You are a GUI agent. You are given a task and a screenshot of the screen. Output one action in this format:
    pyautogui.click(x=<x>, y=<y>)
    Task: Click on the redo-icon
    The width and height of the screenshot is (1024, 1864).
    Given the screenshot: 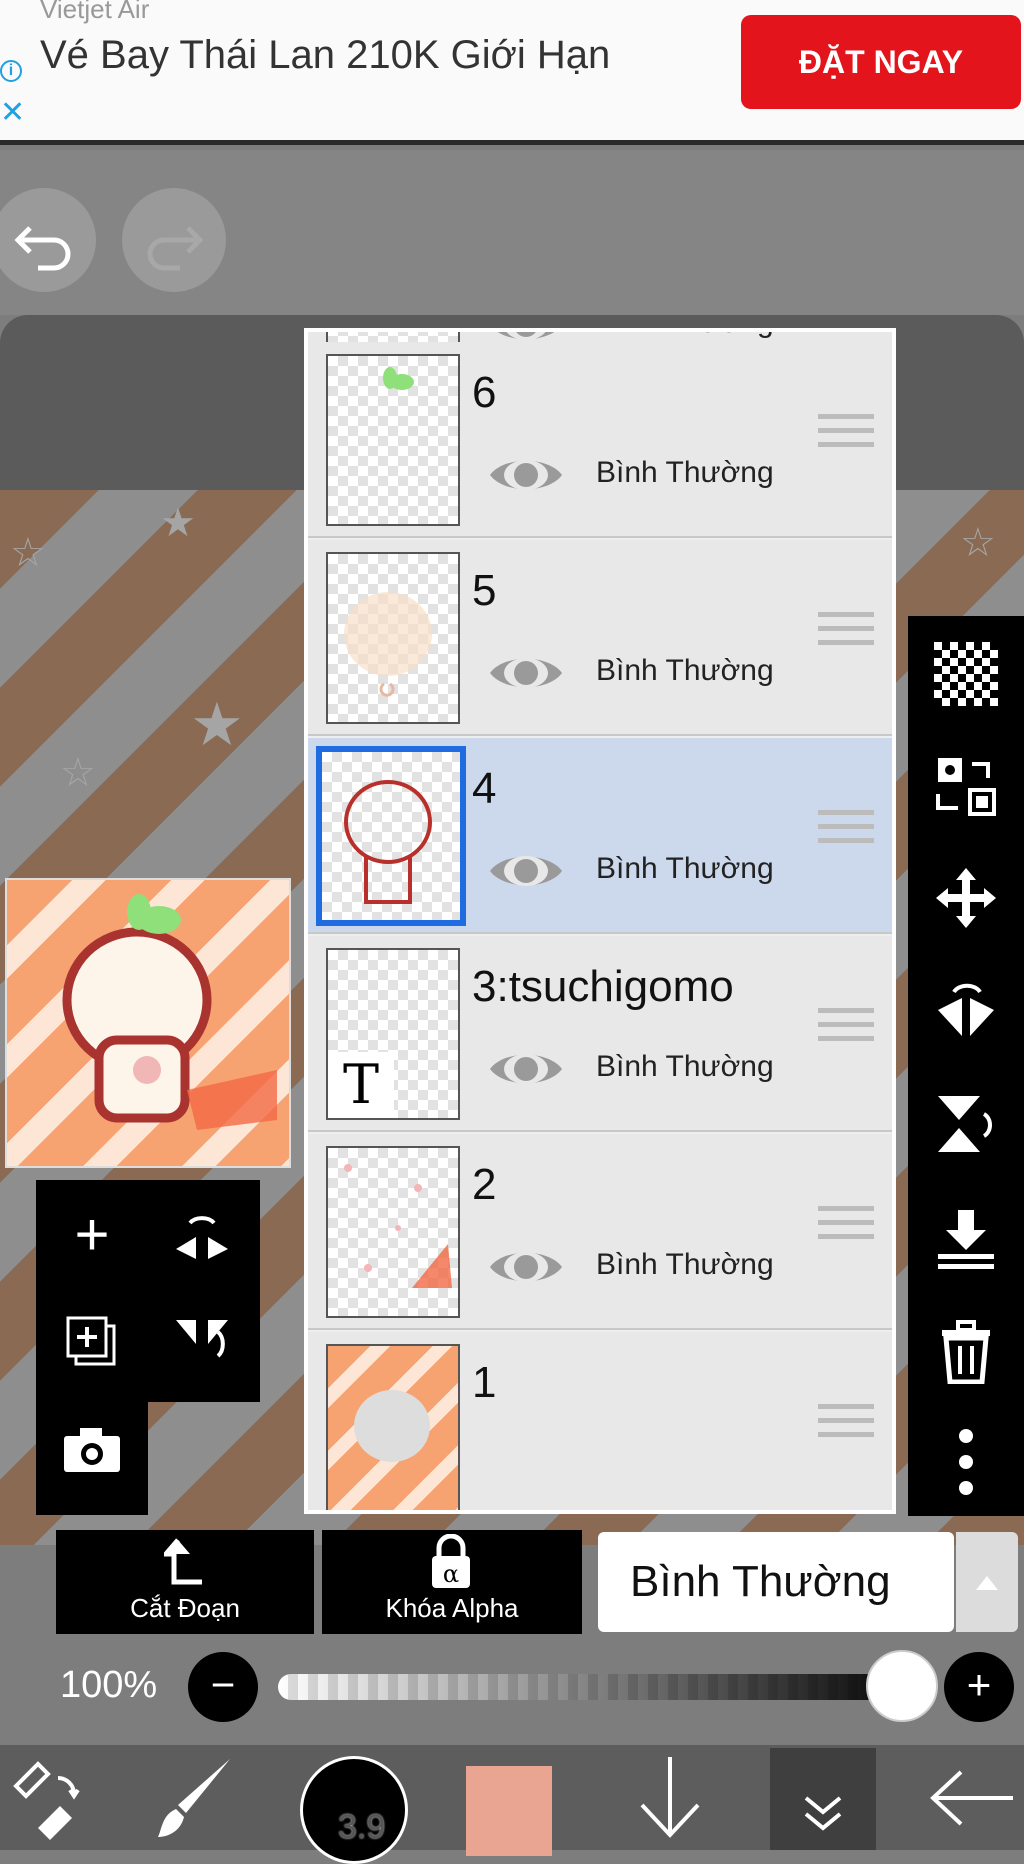 What is the action you would take?
    pyautogui.click(x=175, y=248)
    